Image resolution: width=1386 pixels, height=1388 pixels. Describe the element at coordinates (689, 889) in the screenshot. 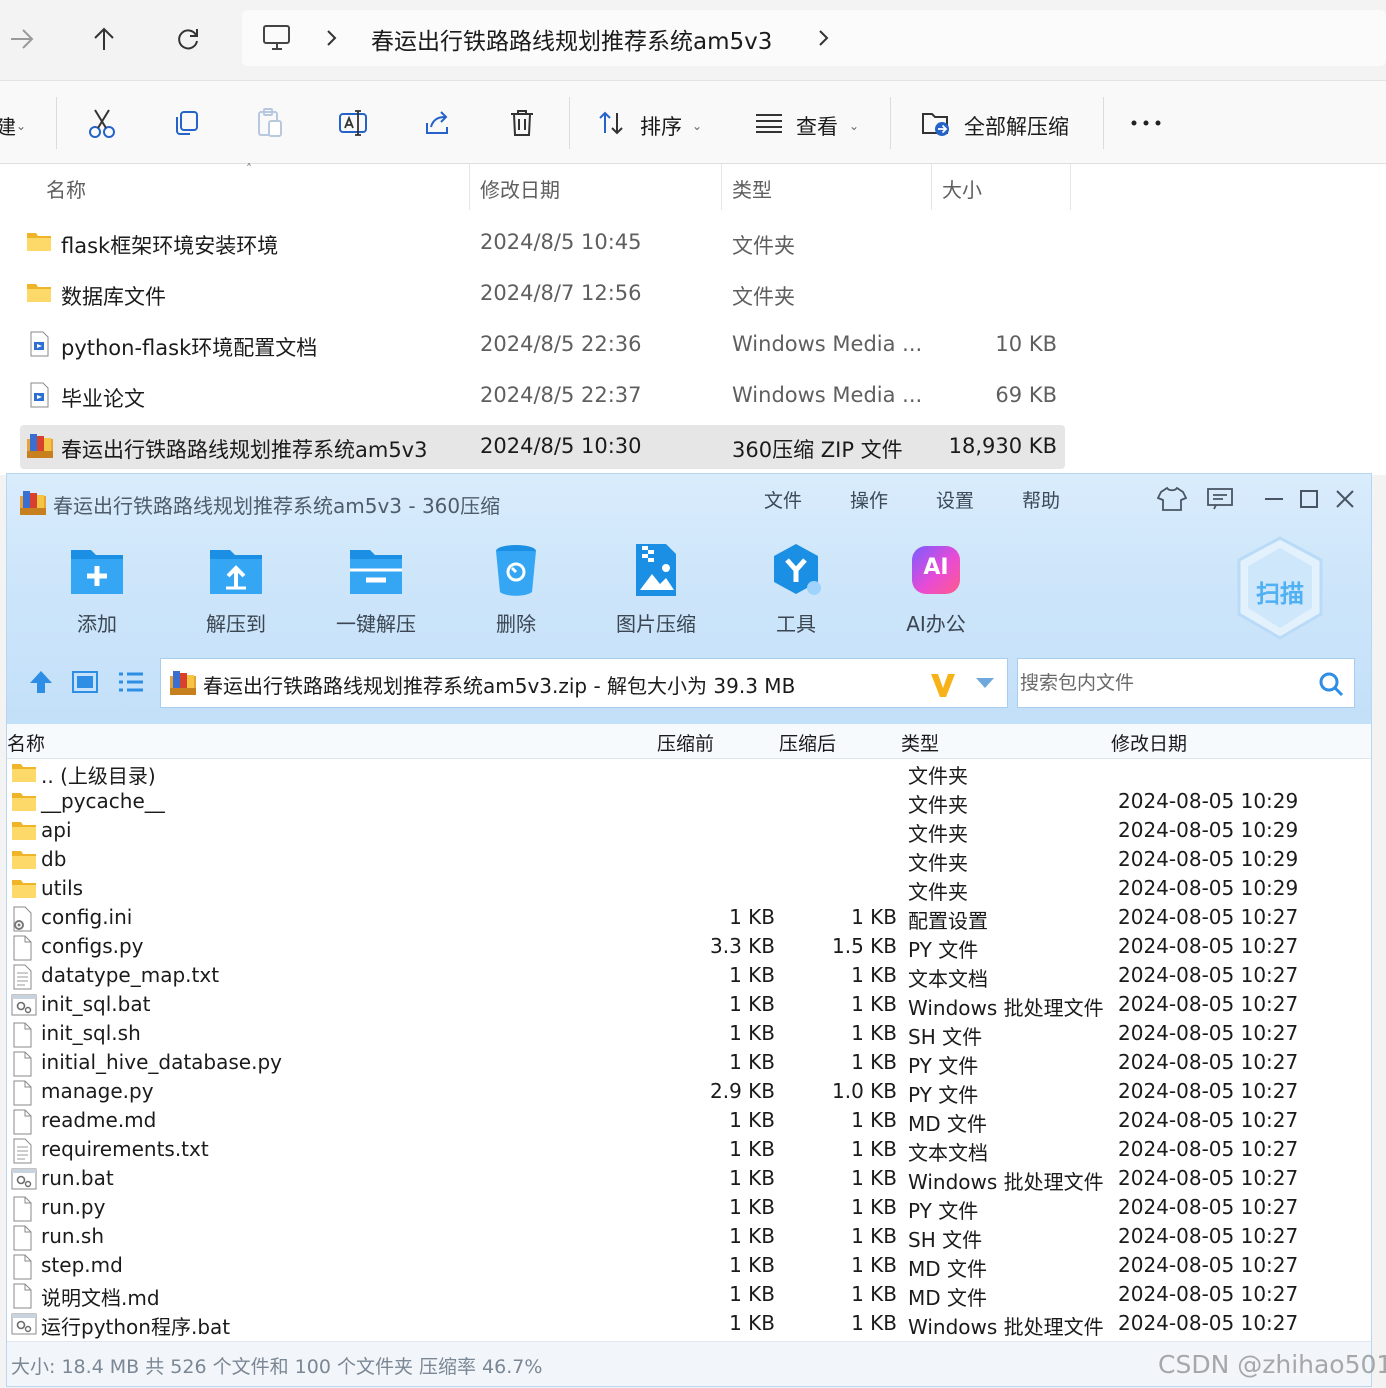

I see `archive-row: utils 文件夹 2024-08-05 10:29` at that location.